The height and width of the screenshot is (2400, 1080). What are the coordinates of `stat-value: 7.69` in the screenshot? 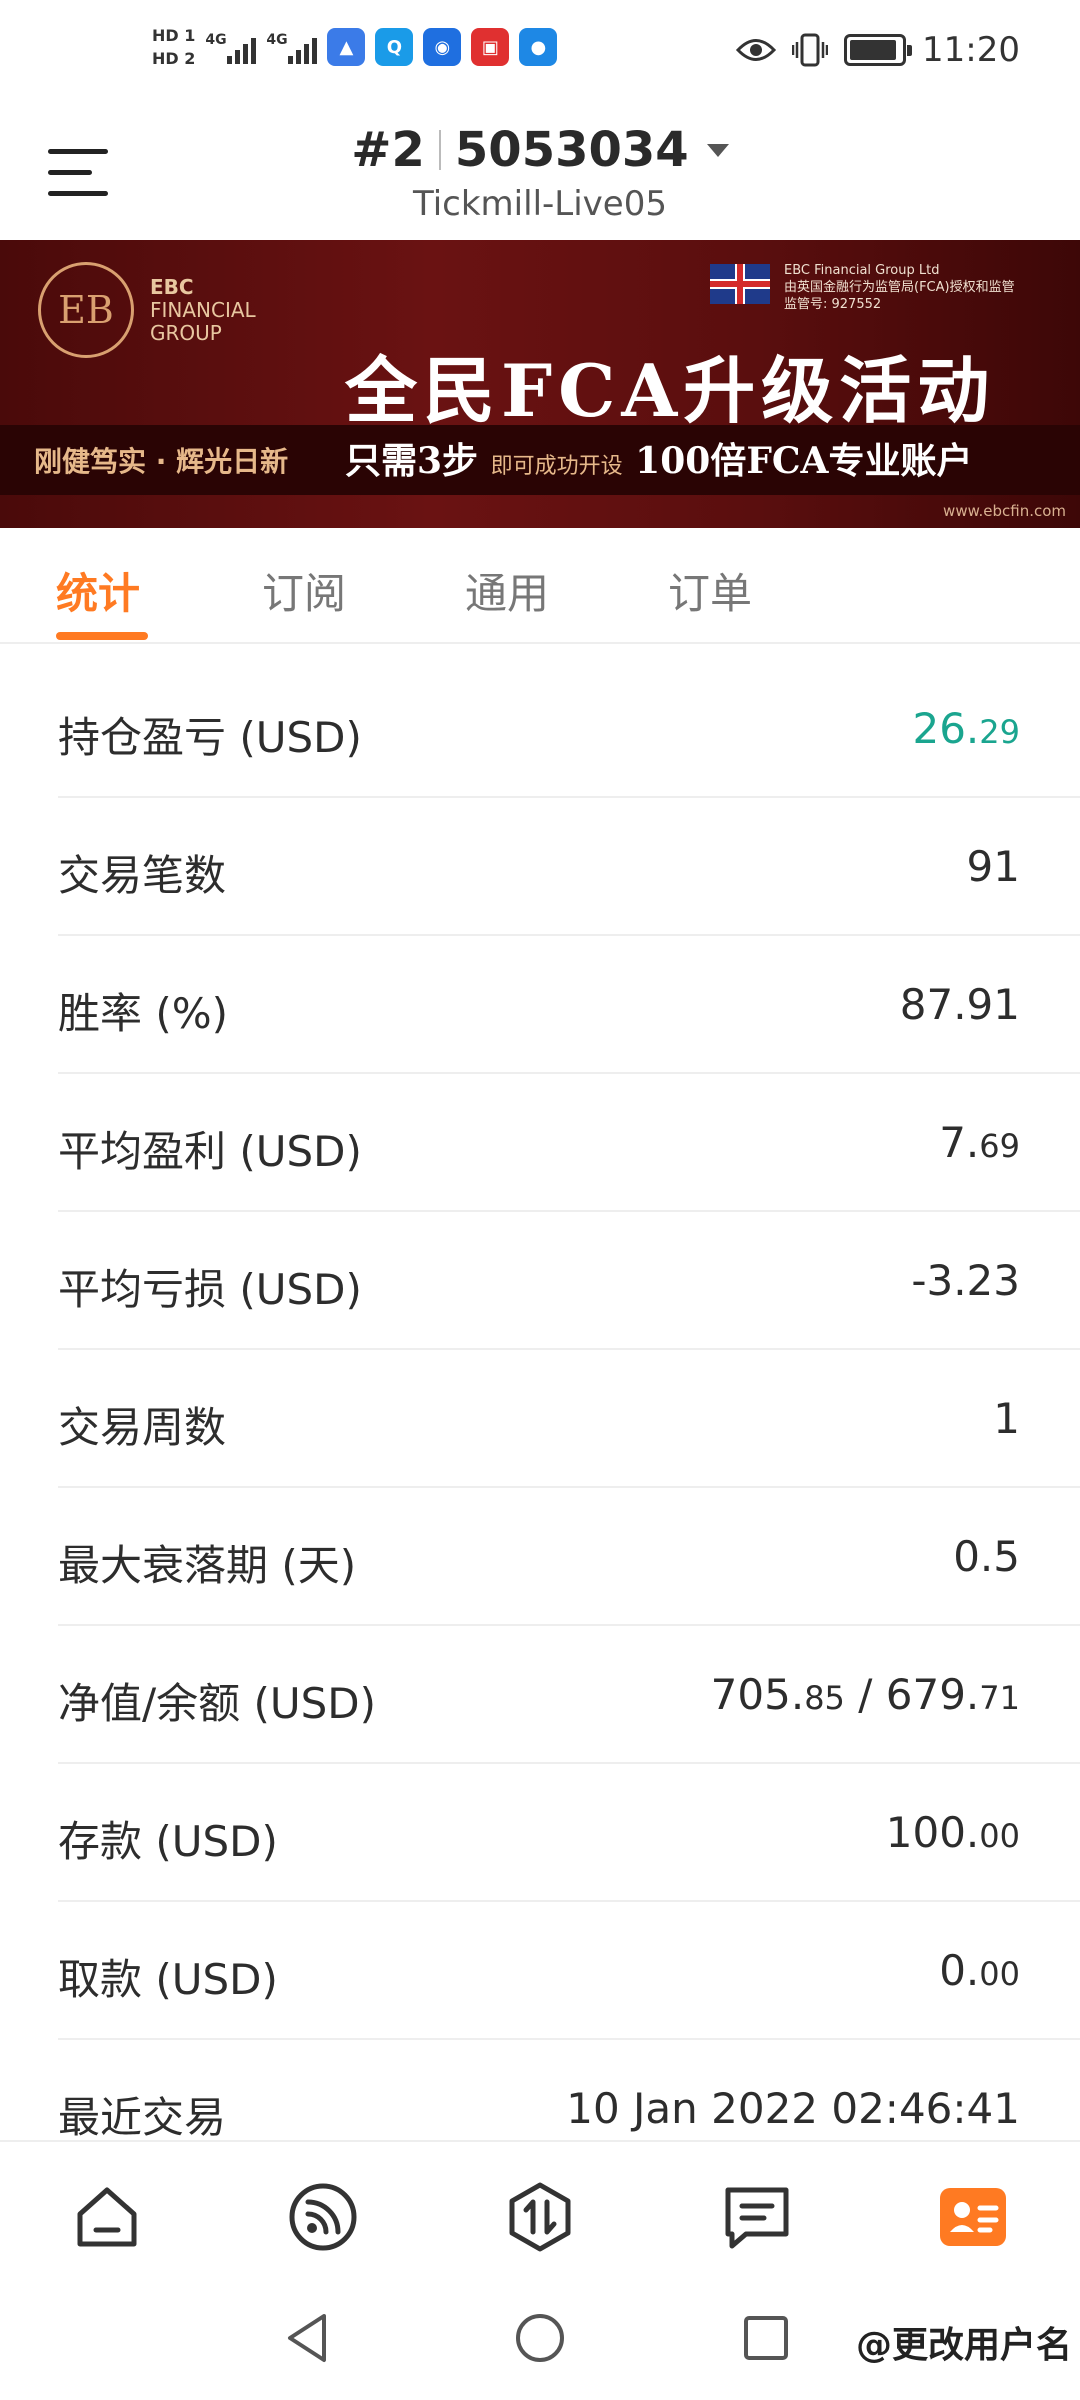 It's located at (979, 1142).